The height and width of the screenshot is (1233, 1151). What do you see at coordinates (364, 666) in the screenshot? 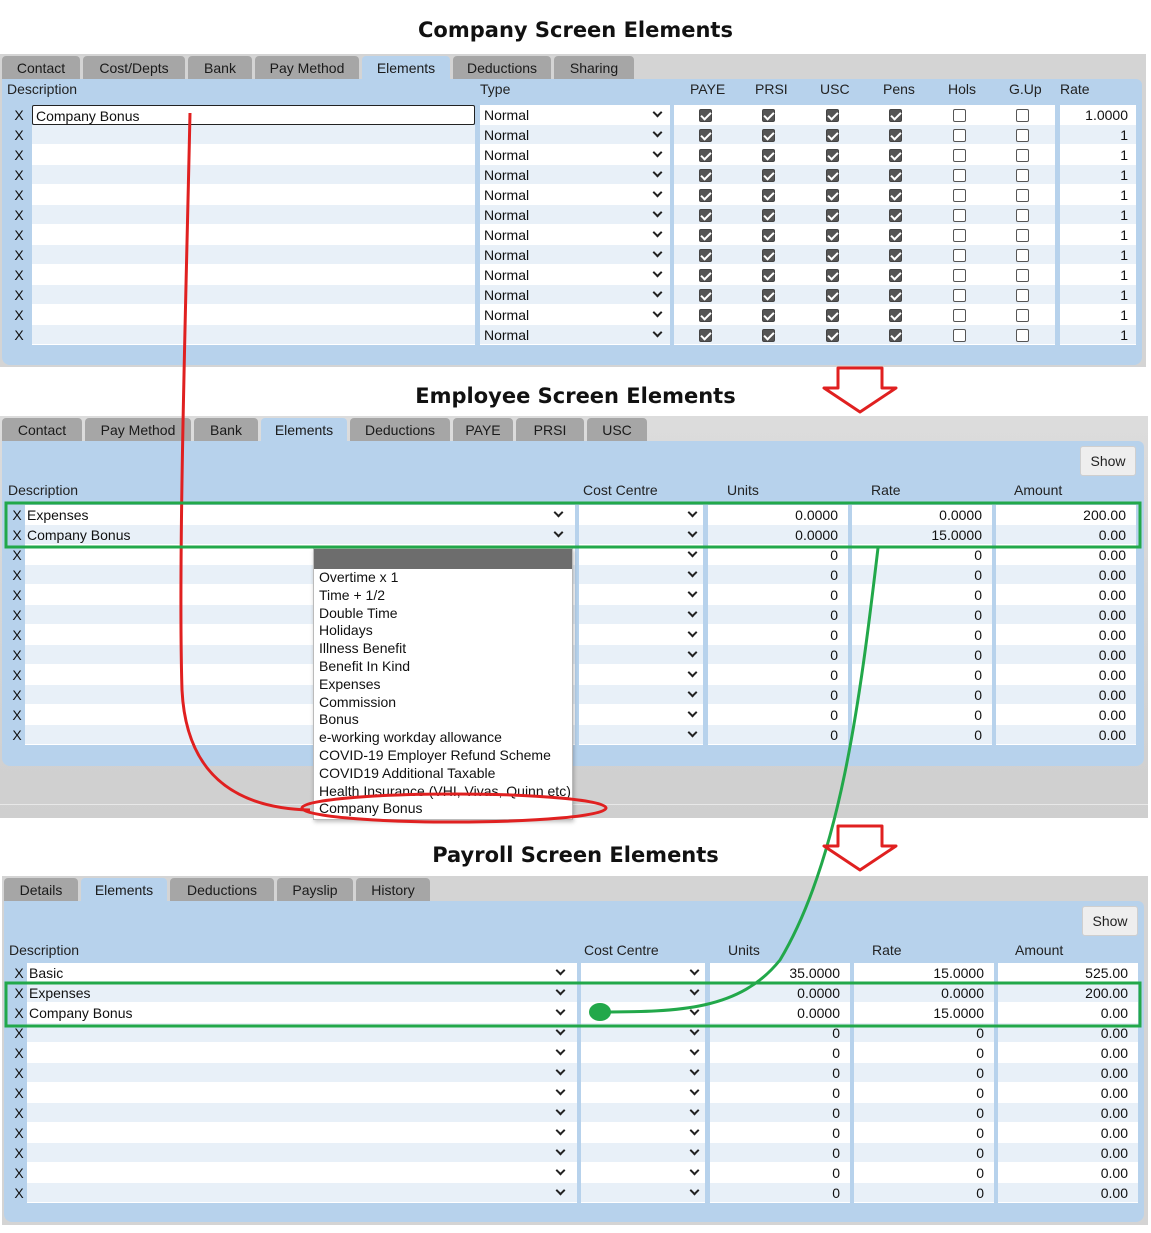
I see `dropdown-option-benefit-in-kind: Benefit In Kind` at bounding box center [364, 666].